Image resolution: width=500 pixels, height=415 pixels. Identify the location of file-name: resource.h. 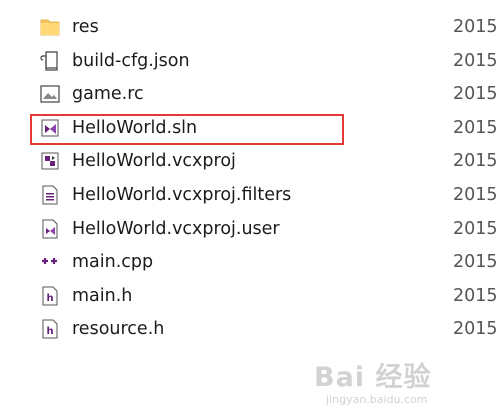
(118, 329).